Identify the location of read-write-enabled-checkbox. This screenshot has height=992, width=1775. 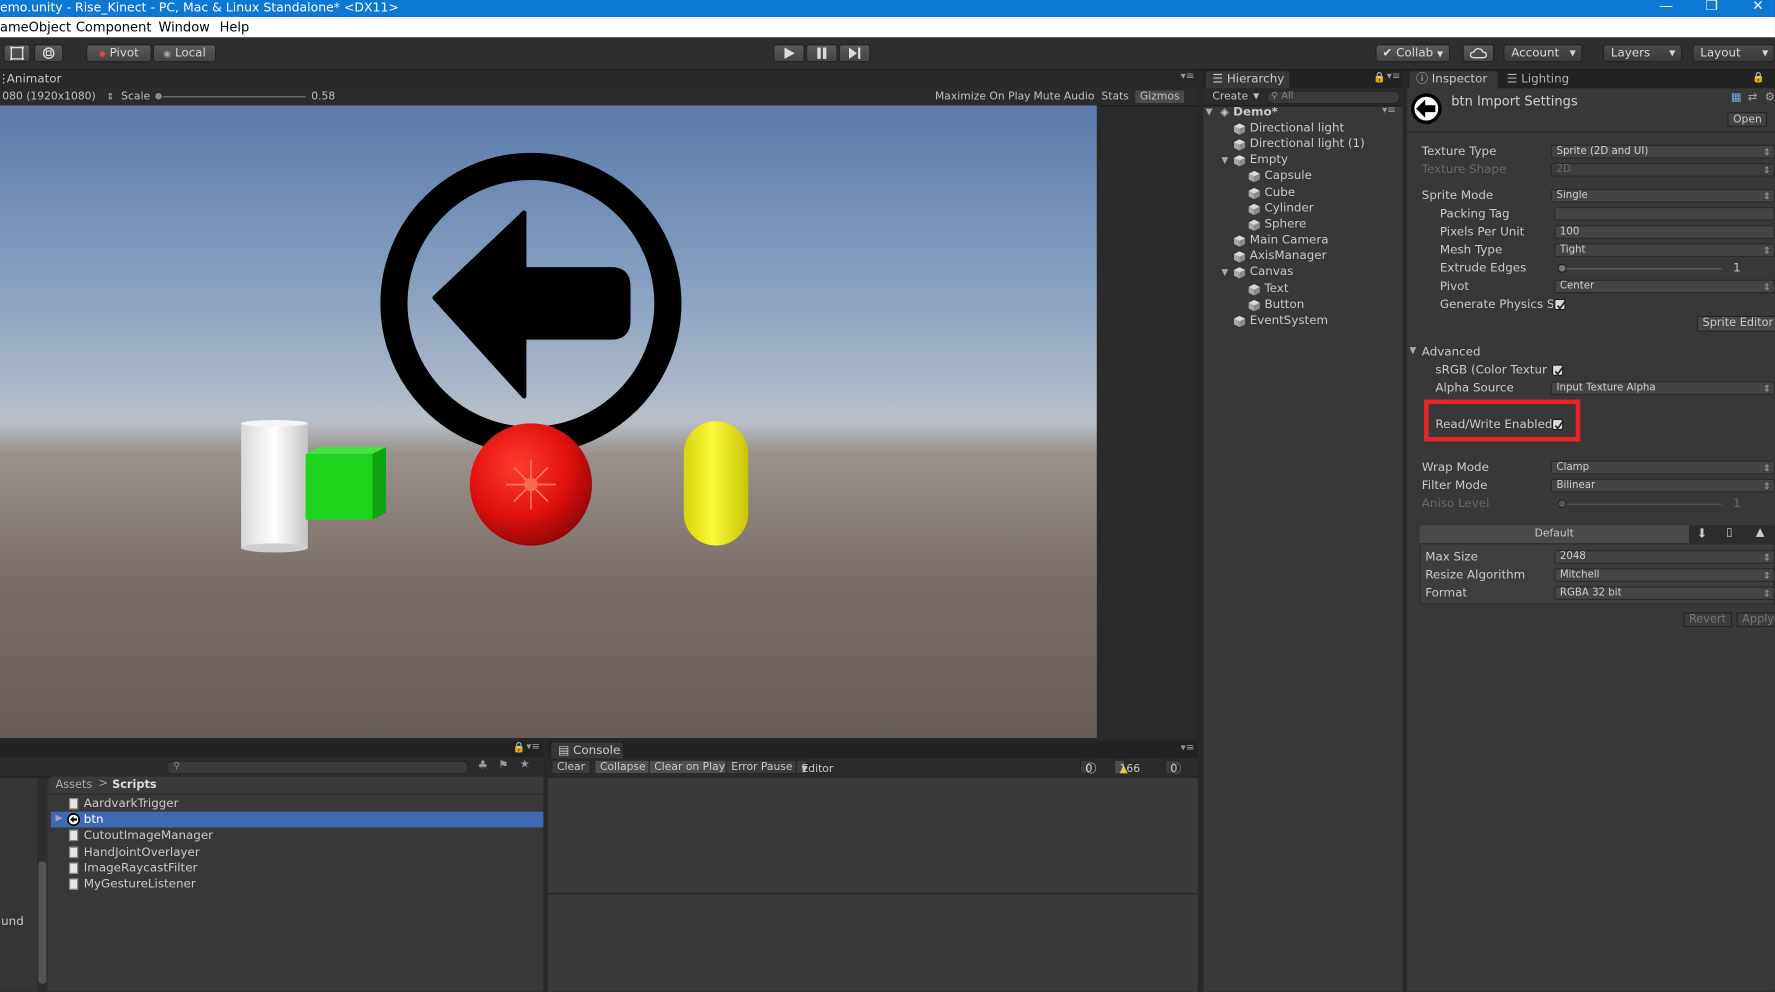
(1557, 424).